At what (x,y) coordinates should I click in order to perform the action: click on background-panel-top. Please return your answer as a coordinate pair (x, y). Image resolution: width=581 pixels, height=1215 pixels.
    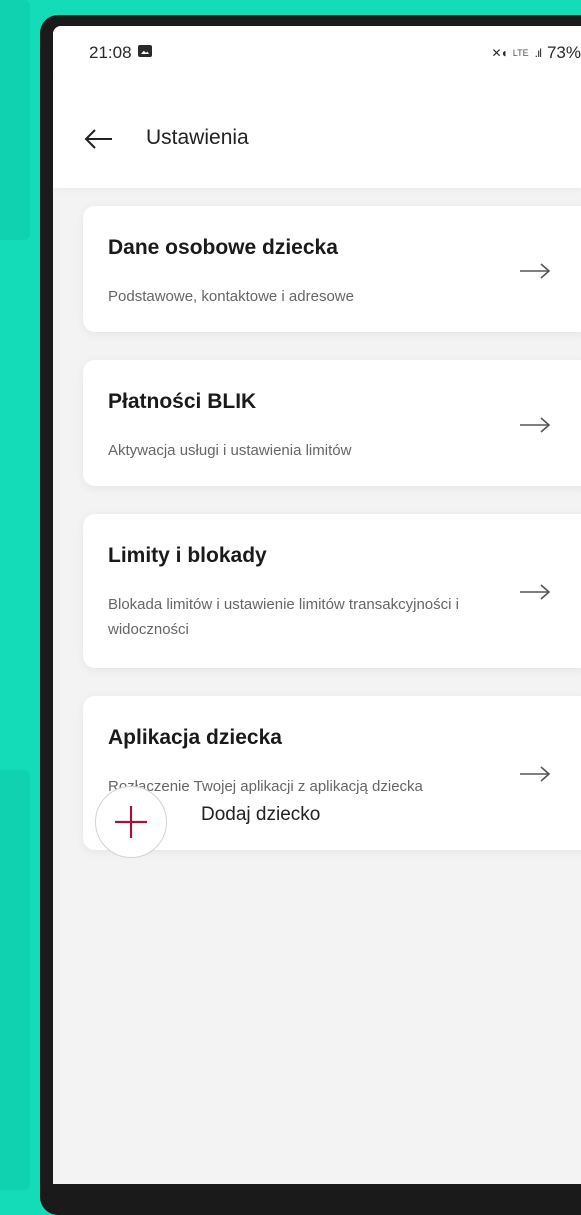
    Looking at the image, I should click on (15, 120).